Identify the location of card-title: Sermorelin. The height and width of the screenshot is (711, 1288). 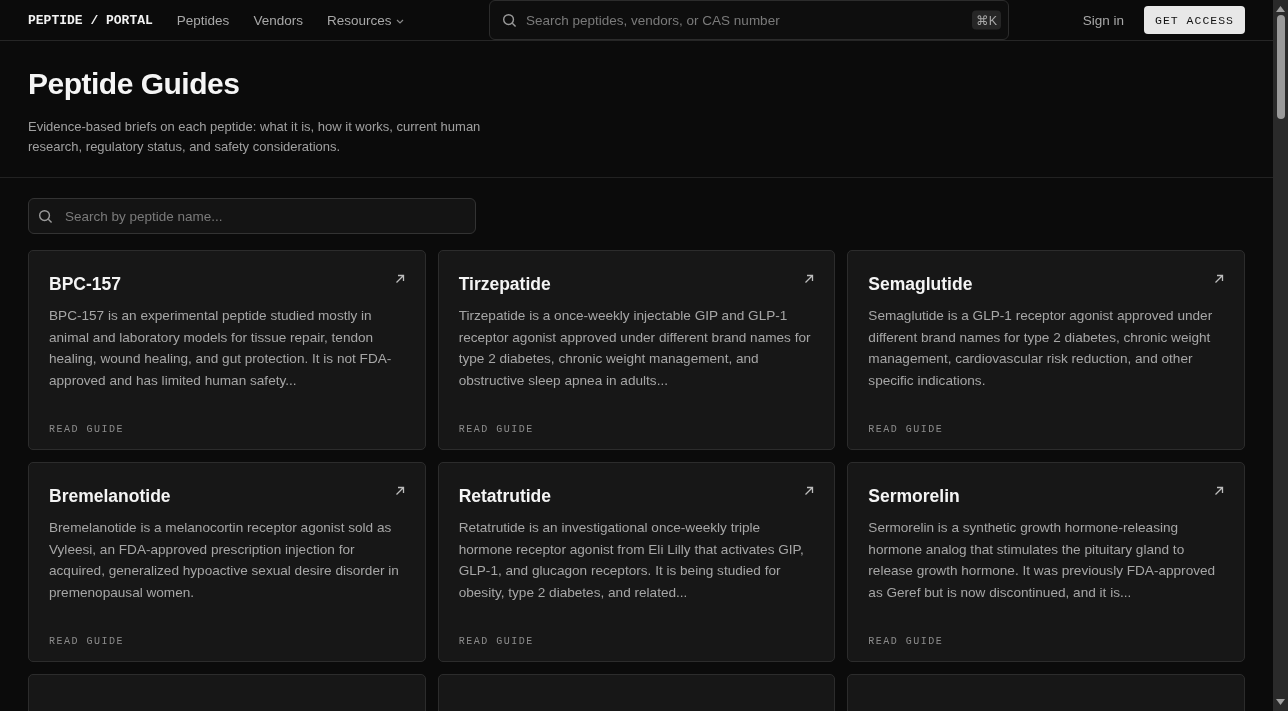
(914, 496).